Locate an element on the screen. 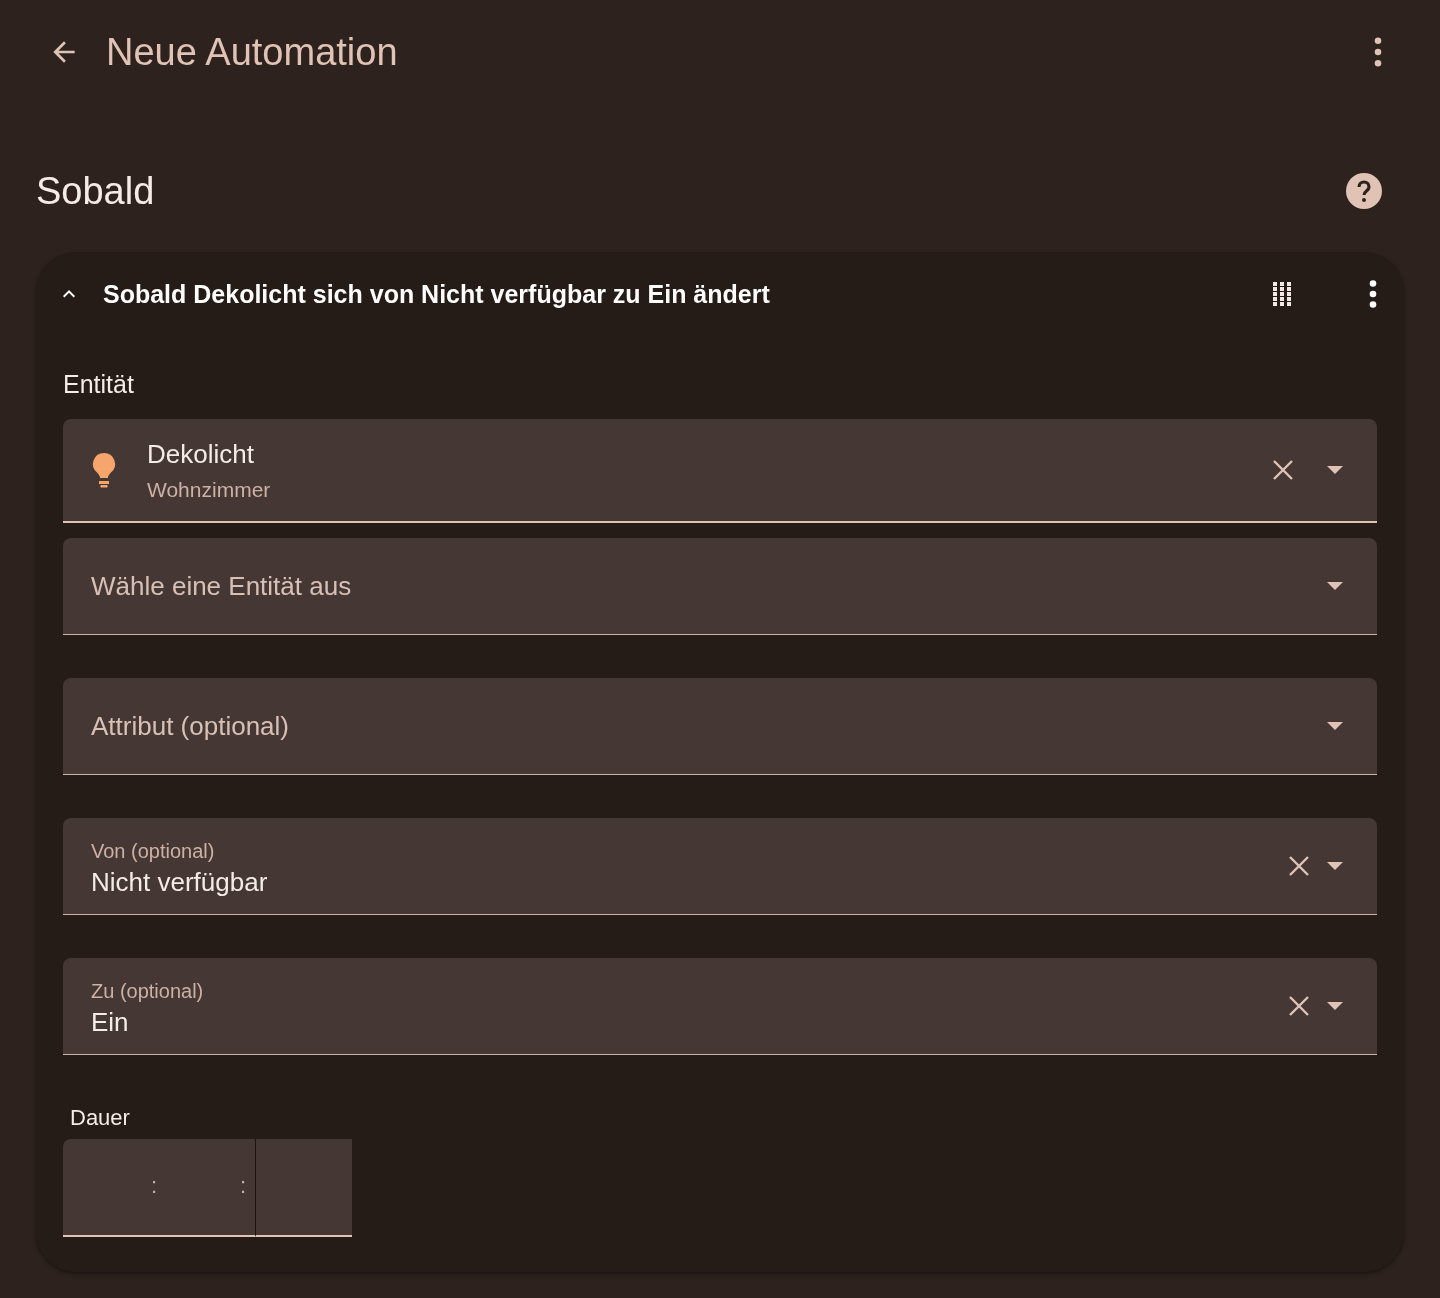 This screenshot has height=1298, width=1440. select-field: Attribut (optional) is located at coordinates (720, 726).